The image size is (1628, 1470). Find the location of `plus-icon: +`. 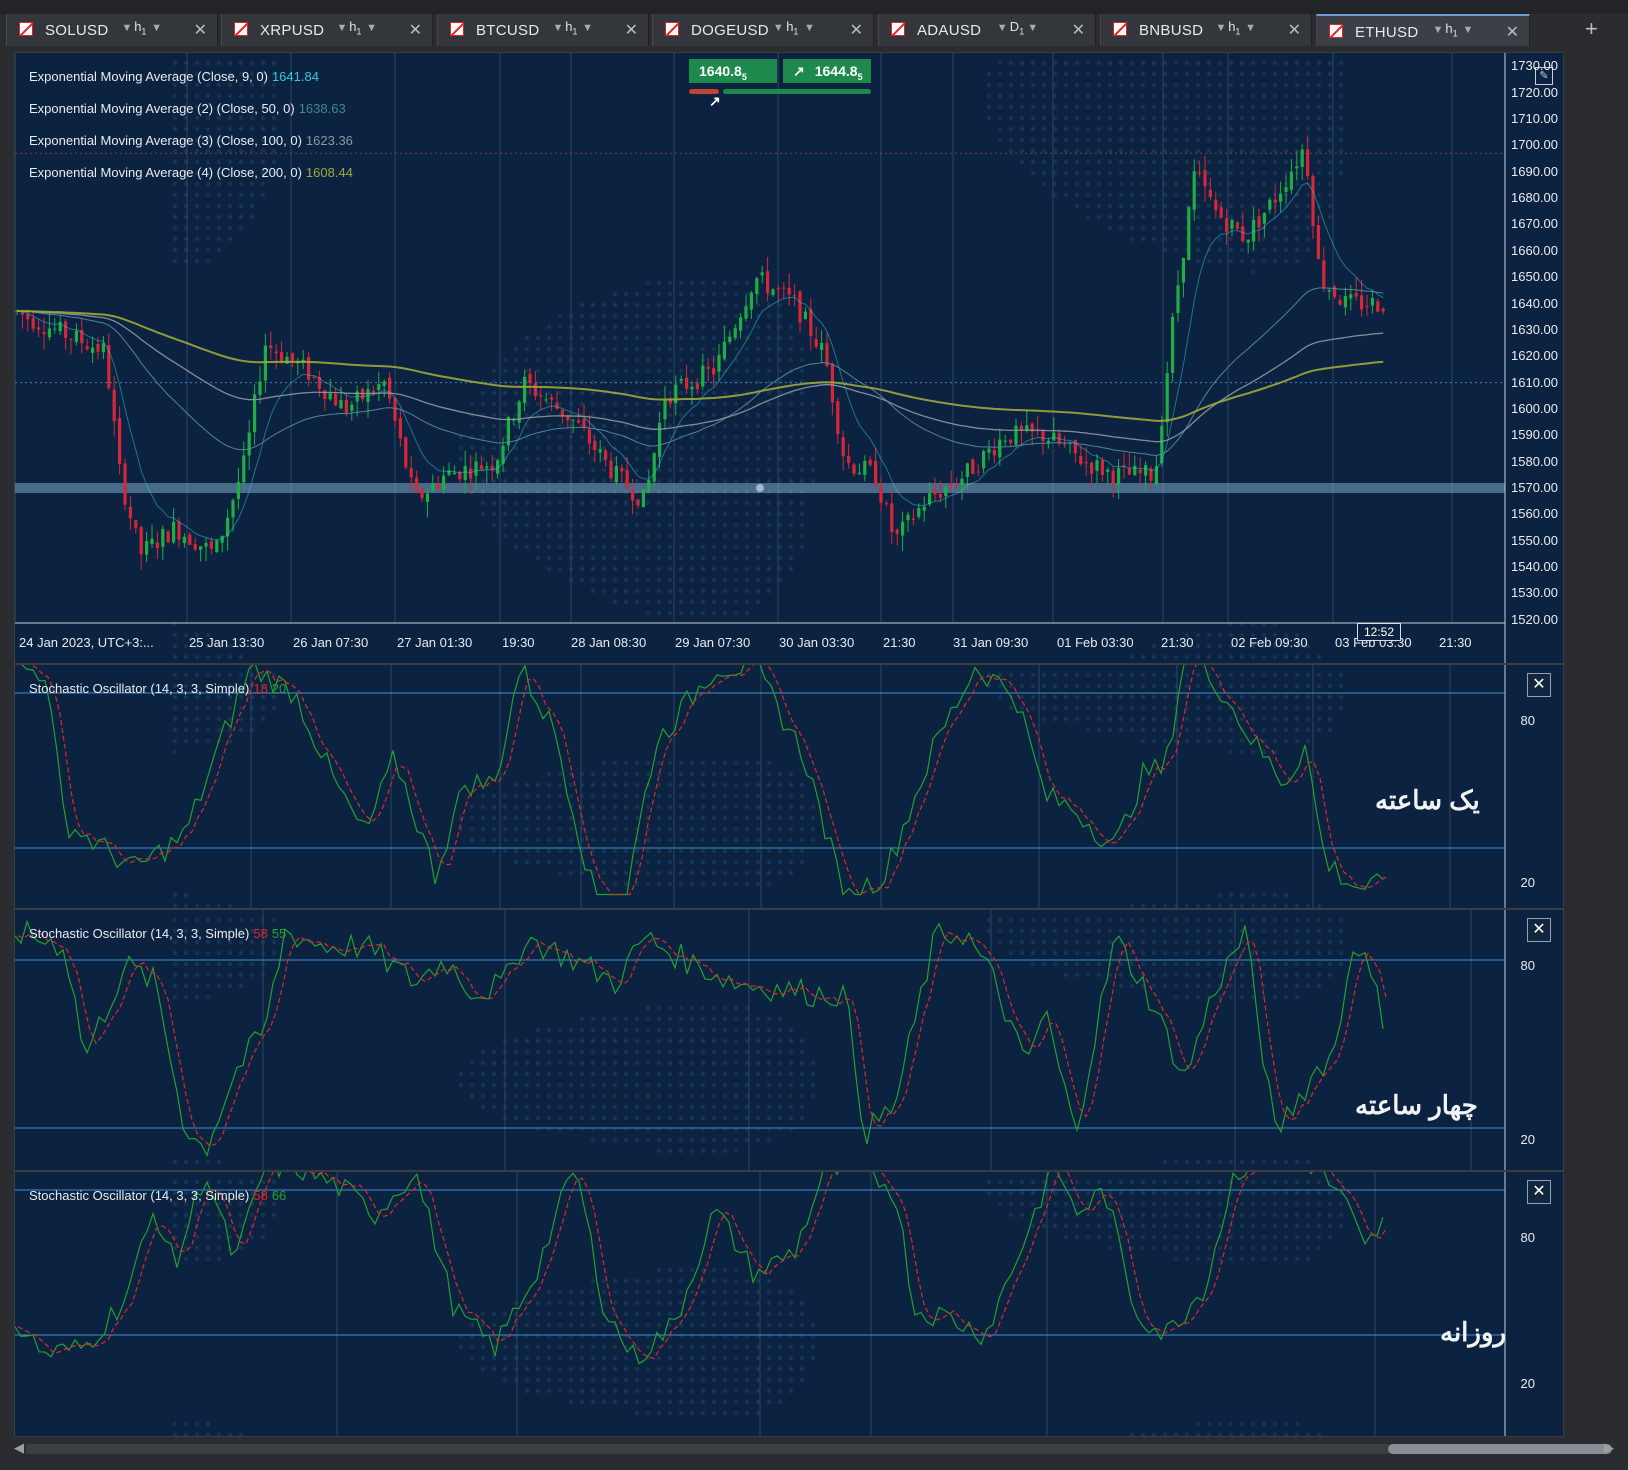

plus-icon: + is located at coordinates (1591, 29).